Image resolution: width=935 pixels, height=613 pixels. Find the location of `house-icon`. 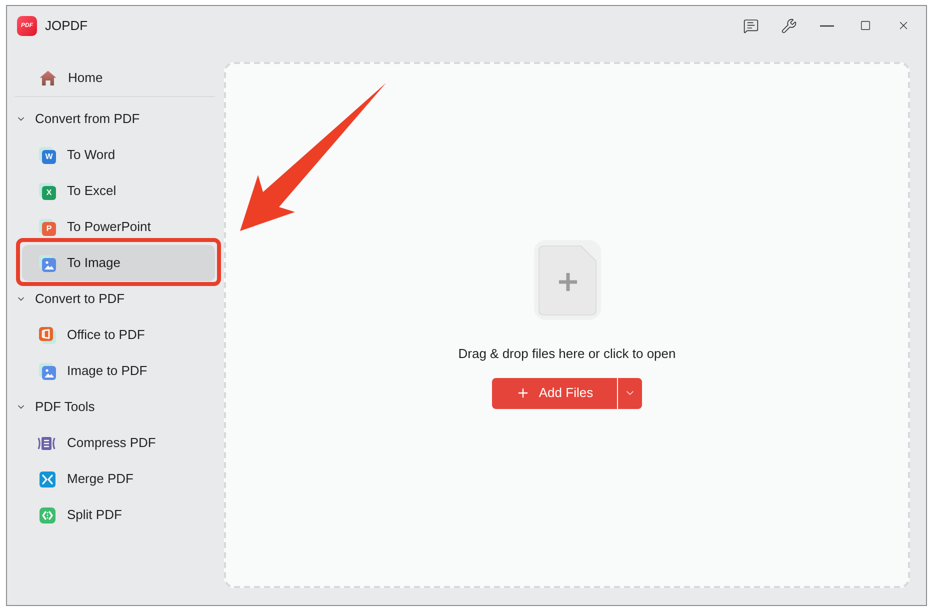

house-icon is located at coordinates (48, 78).